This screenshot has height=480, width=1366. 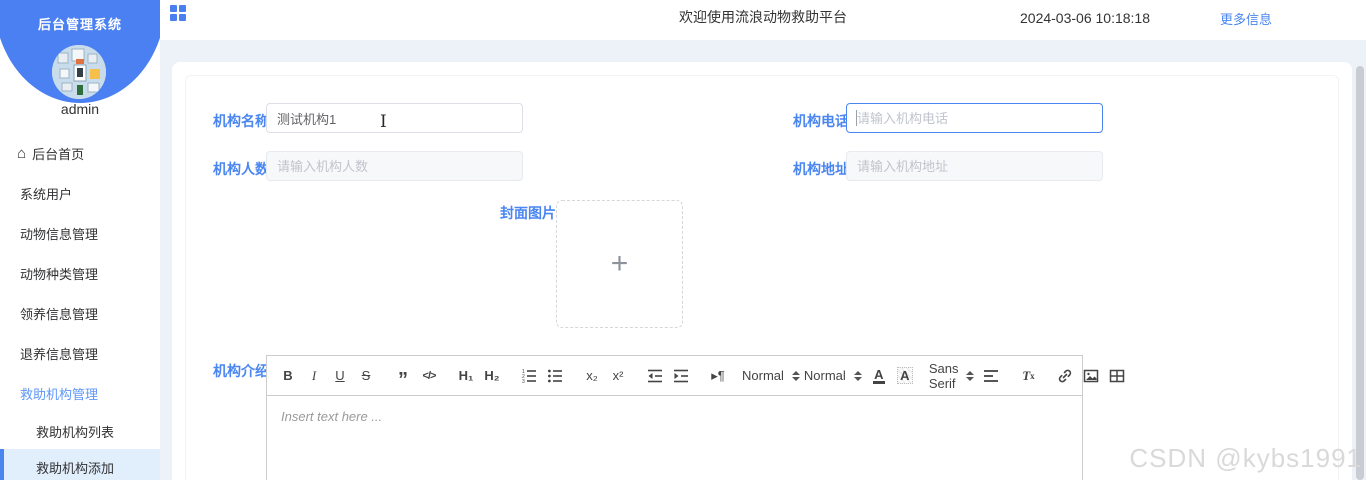 I want to click on image-icon, so click(x=1091, y=376).